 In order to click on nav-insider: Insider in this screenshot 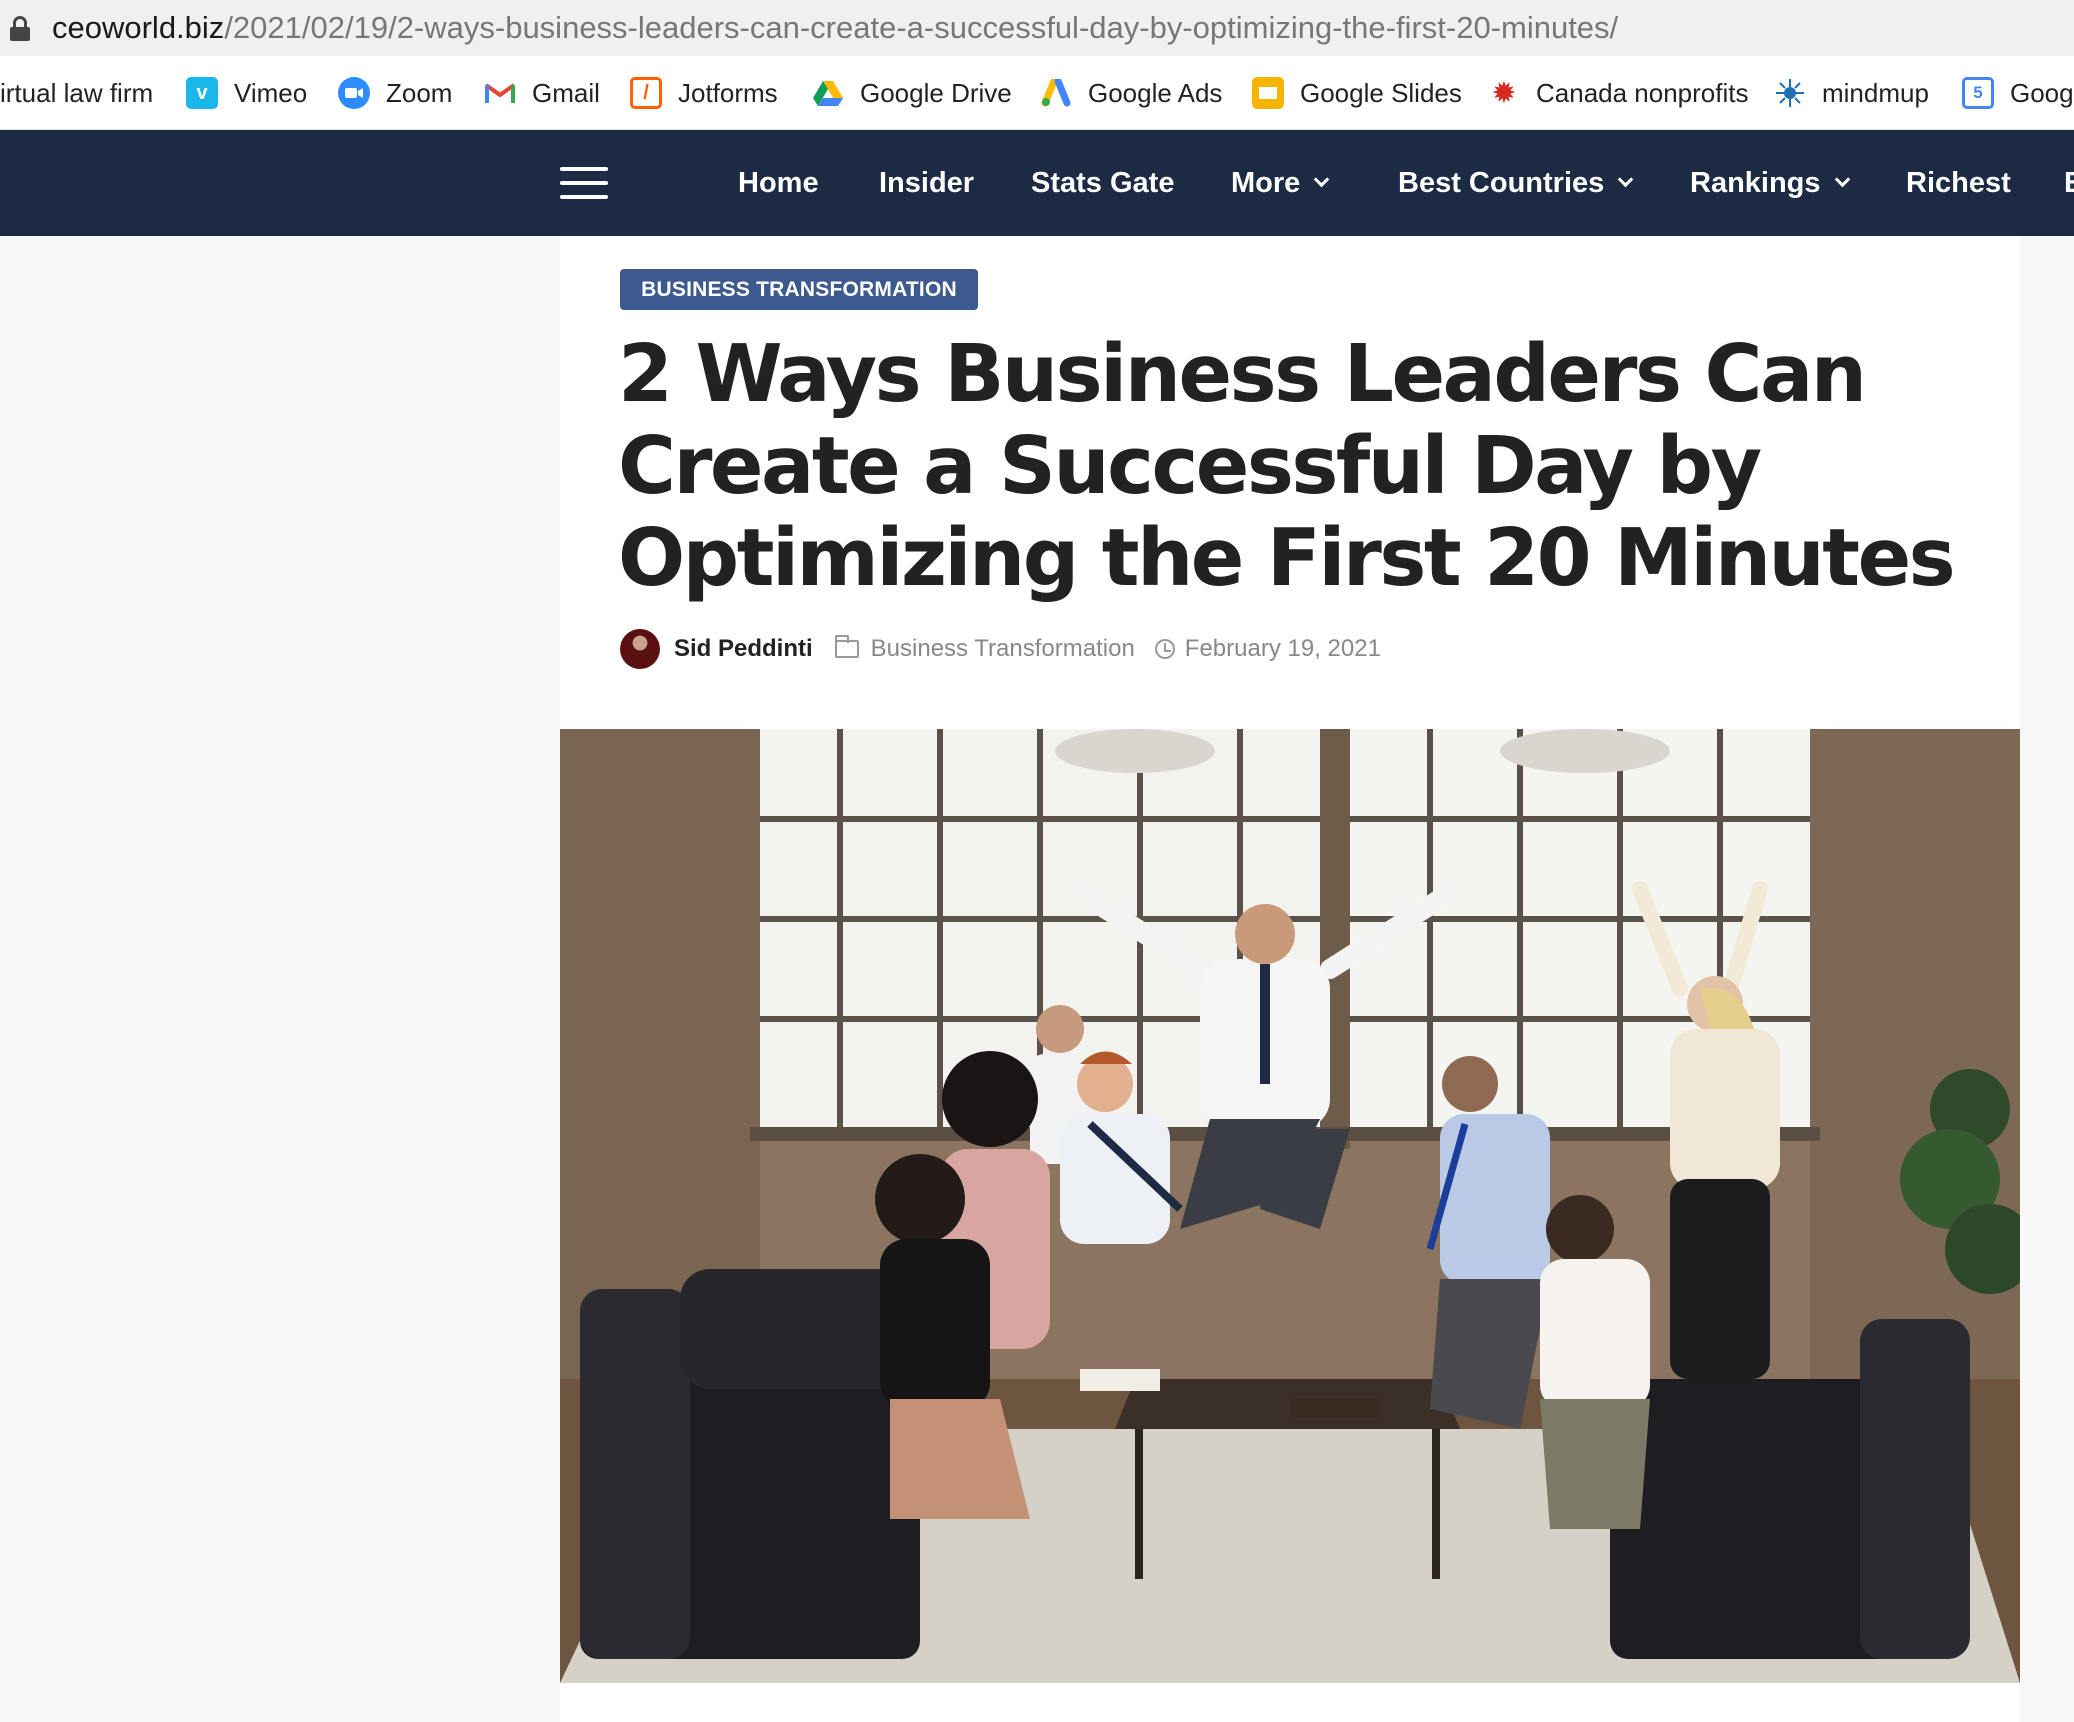, I will do `click(926, 183)`.